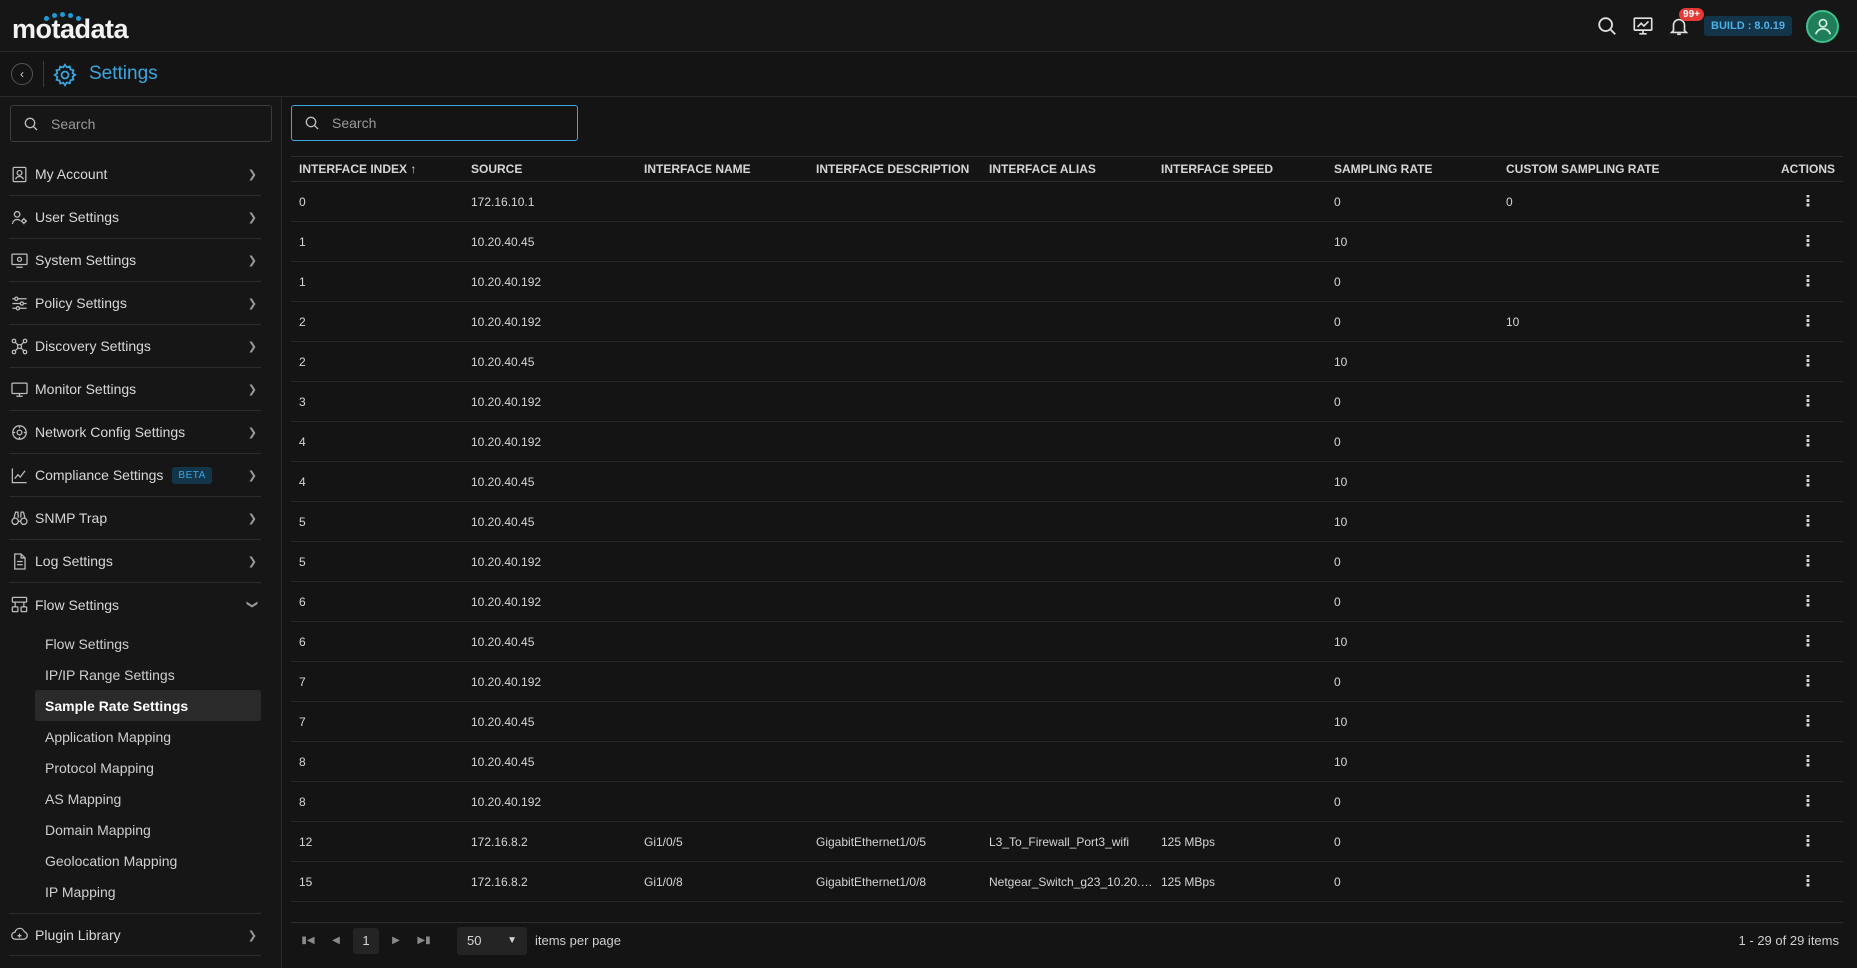 This screenshot has width=1857, height=968. What do you see at coordinates (302, 681) in the screenshot?
I see `cell-interface-index: 7` at bounding box center [302, 681].